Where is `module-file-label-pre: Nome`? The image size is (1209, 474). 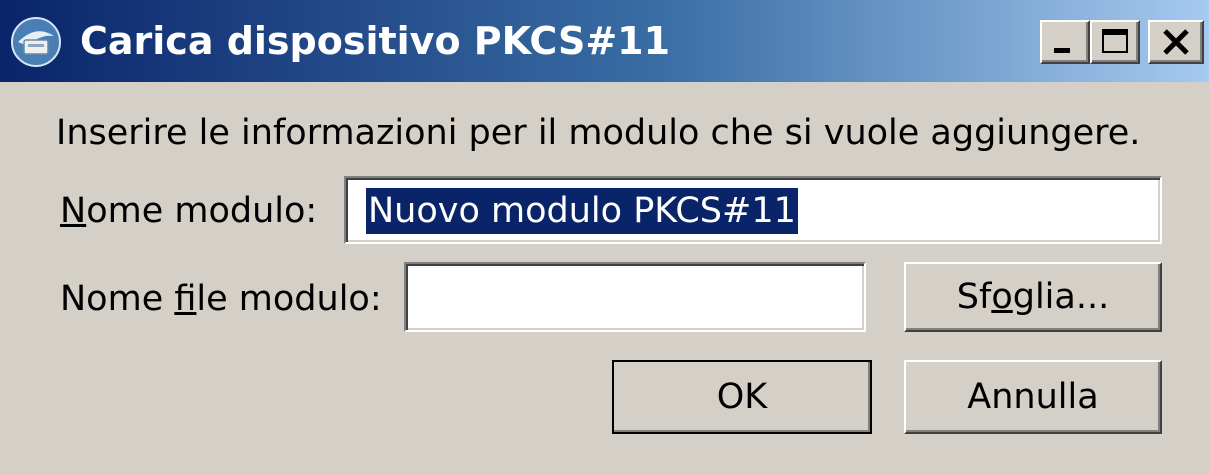 module-file-label-pre: Nome is located at coordinates (117, 299).